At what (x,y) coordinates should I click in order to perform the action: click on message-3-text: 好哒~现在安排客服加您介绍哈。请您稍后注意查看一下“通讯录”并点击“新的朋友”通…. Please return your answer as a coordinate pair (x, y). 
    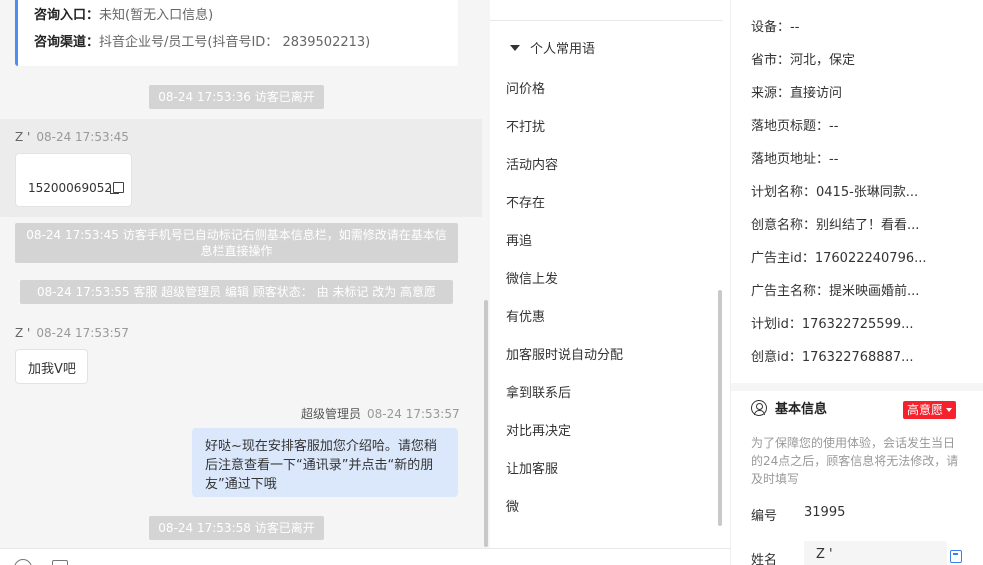
    Looking at the image, I should click on (321, 465).